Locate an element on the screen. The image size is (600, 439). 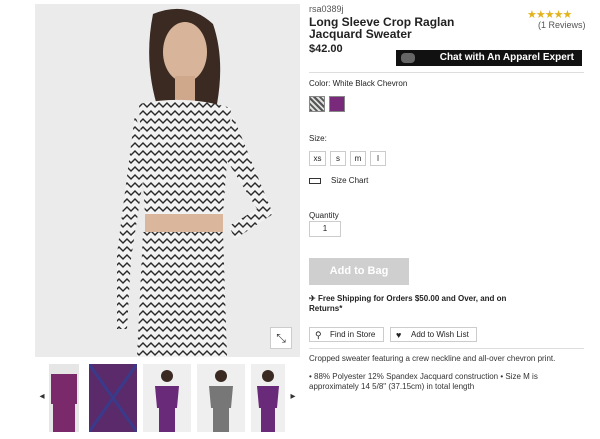
heart-icon: ♥ is located at coordinates (399, 335).